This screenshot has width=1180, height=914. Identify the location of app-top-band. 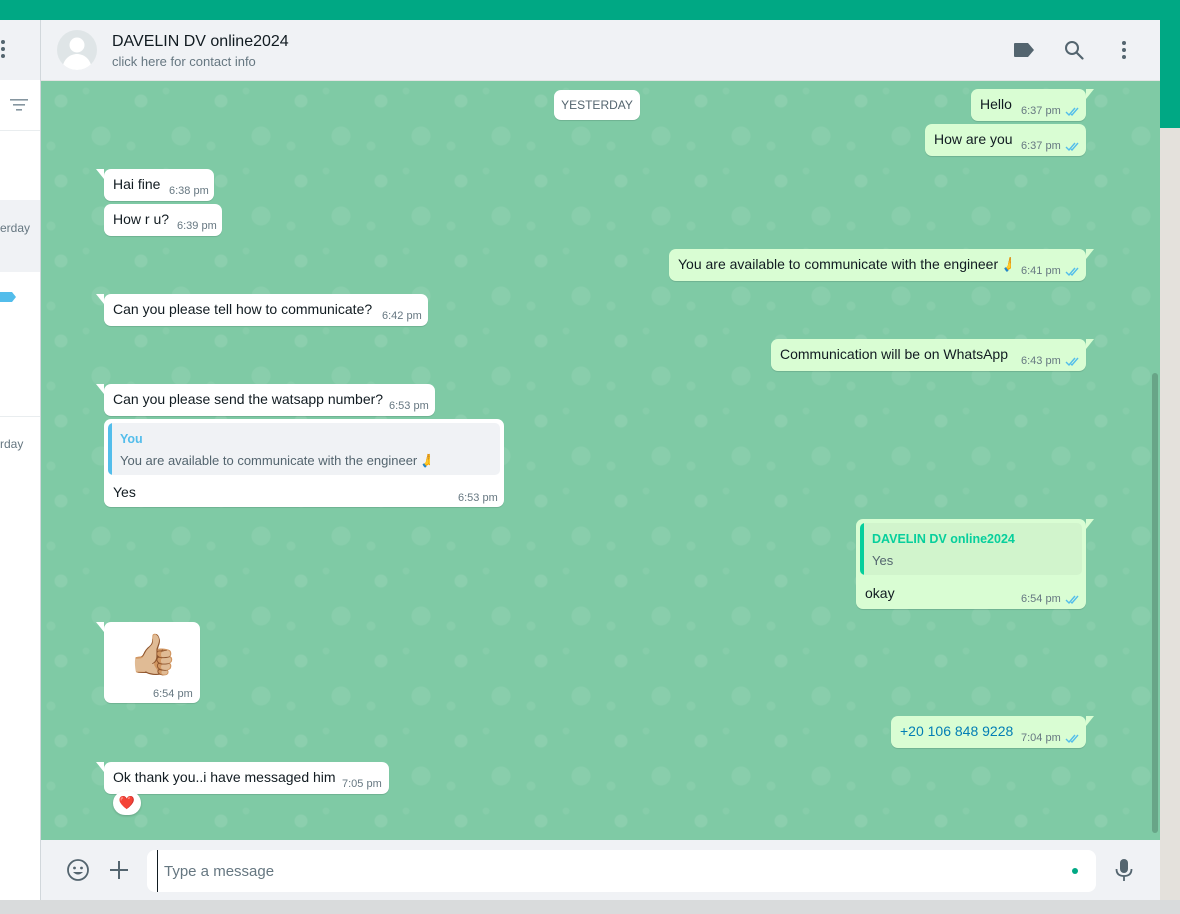
(590, 10).